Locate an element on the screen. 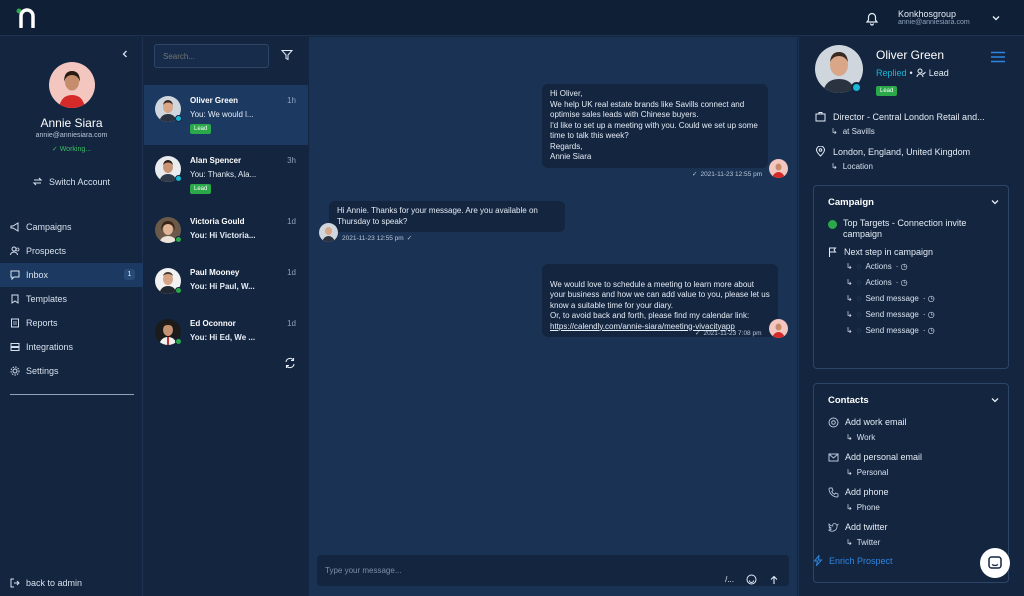 The image size is (1024, 596). replied-status: Replied is located at coordinates (891, 73).